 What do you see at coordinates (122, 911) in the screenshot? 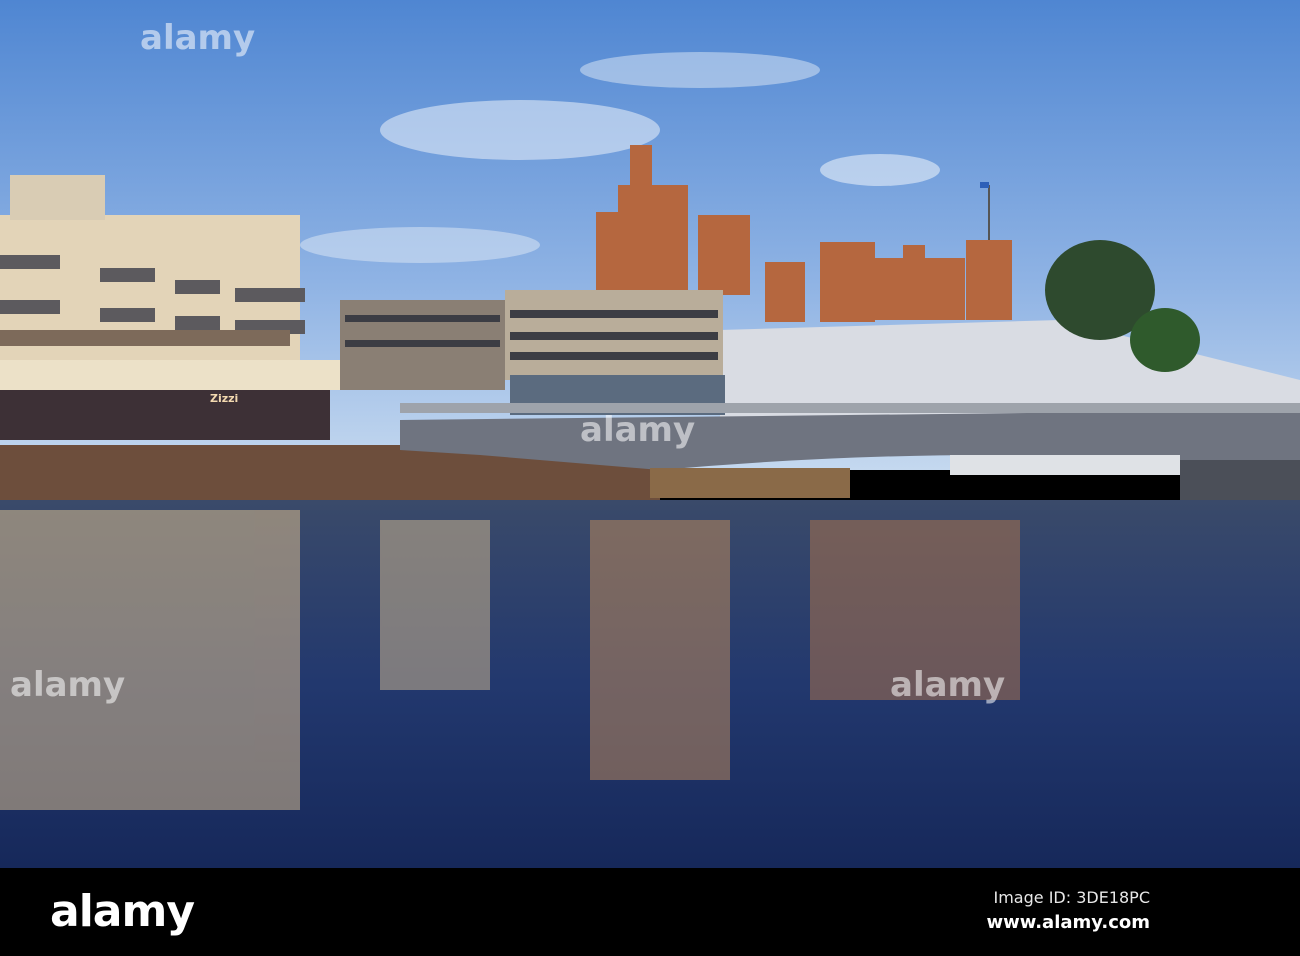
I see `alamy-logo: alamy` at bounding box center [122, 911].